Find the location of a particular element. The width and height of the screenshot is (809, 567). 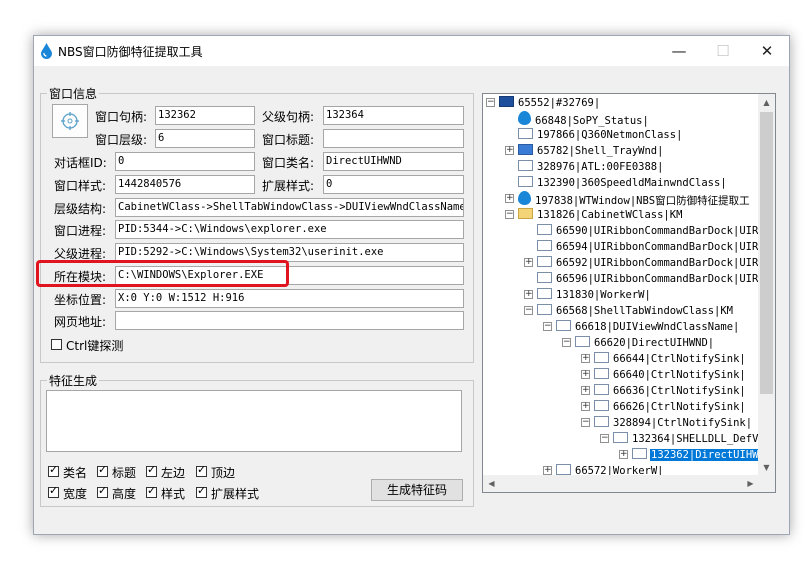

level-field: 6 is located at coordinates (205, 138).